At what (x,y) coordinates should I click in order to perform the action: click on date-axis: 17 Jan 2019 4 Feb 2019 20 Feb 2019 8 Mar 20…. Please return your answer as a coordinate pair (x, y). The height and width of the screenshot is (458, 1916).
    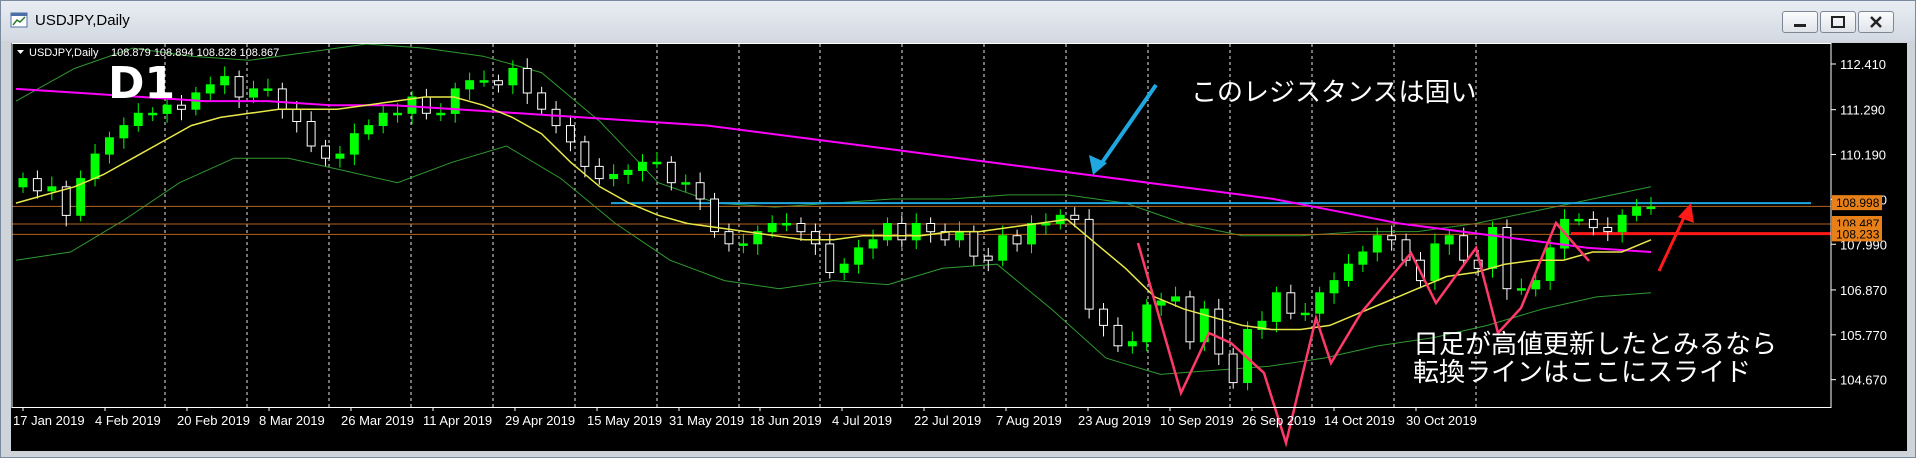
    Looking at the image, I should click on (745, 417).